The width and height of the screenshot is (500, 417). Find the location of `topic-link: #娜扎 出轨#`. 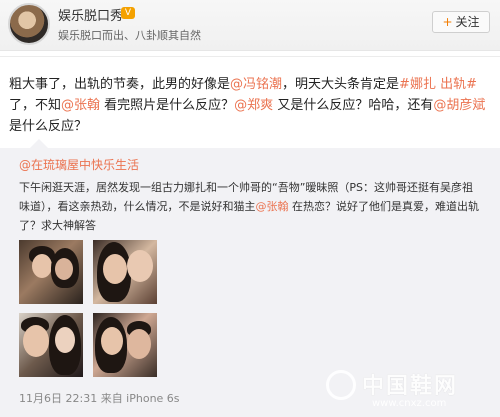

topic-link: #娜扎 出轨# is located at coordinates (438, 84).